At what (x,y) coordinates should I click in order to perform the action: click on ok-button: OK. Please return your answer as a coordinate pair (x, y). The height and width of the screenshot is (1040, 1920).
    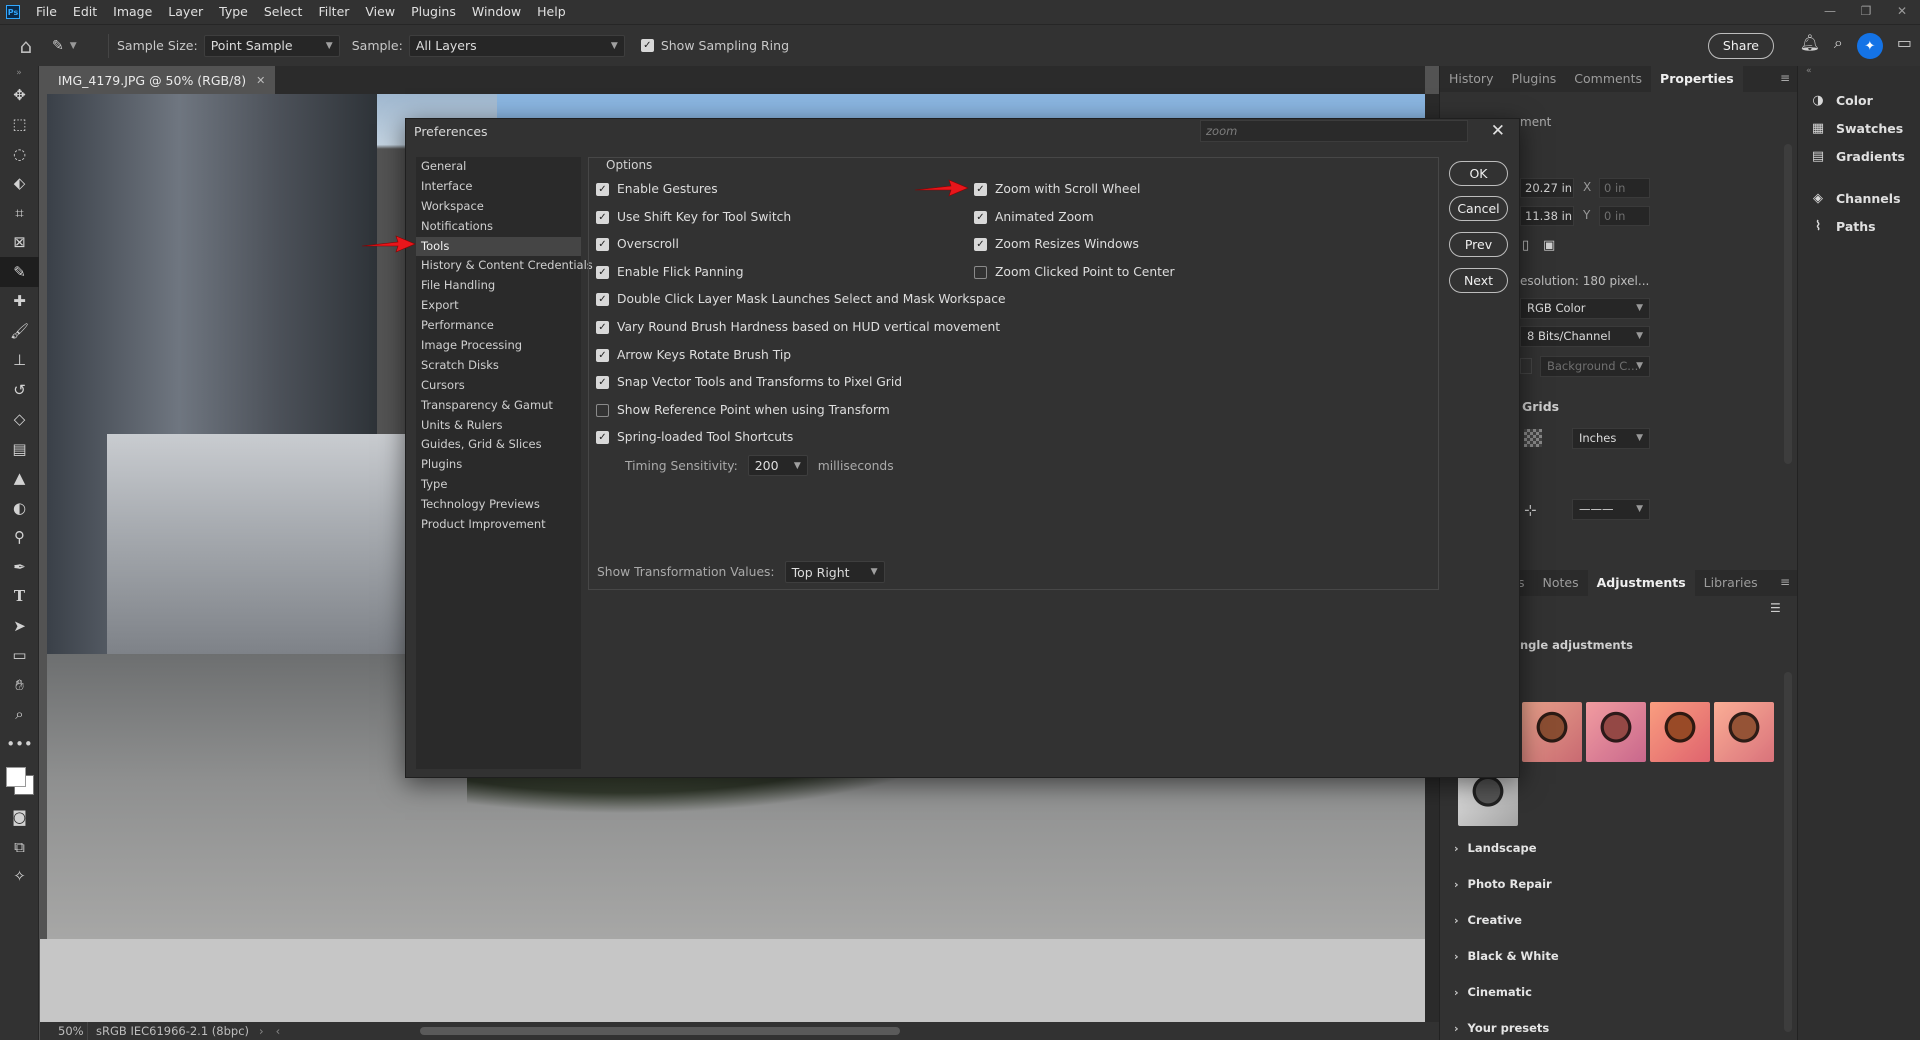
    Looking at the image, I should click on (1478, 173).